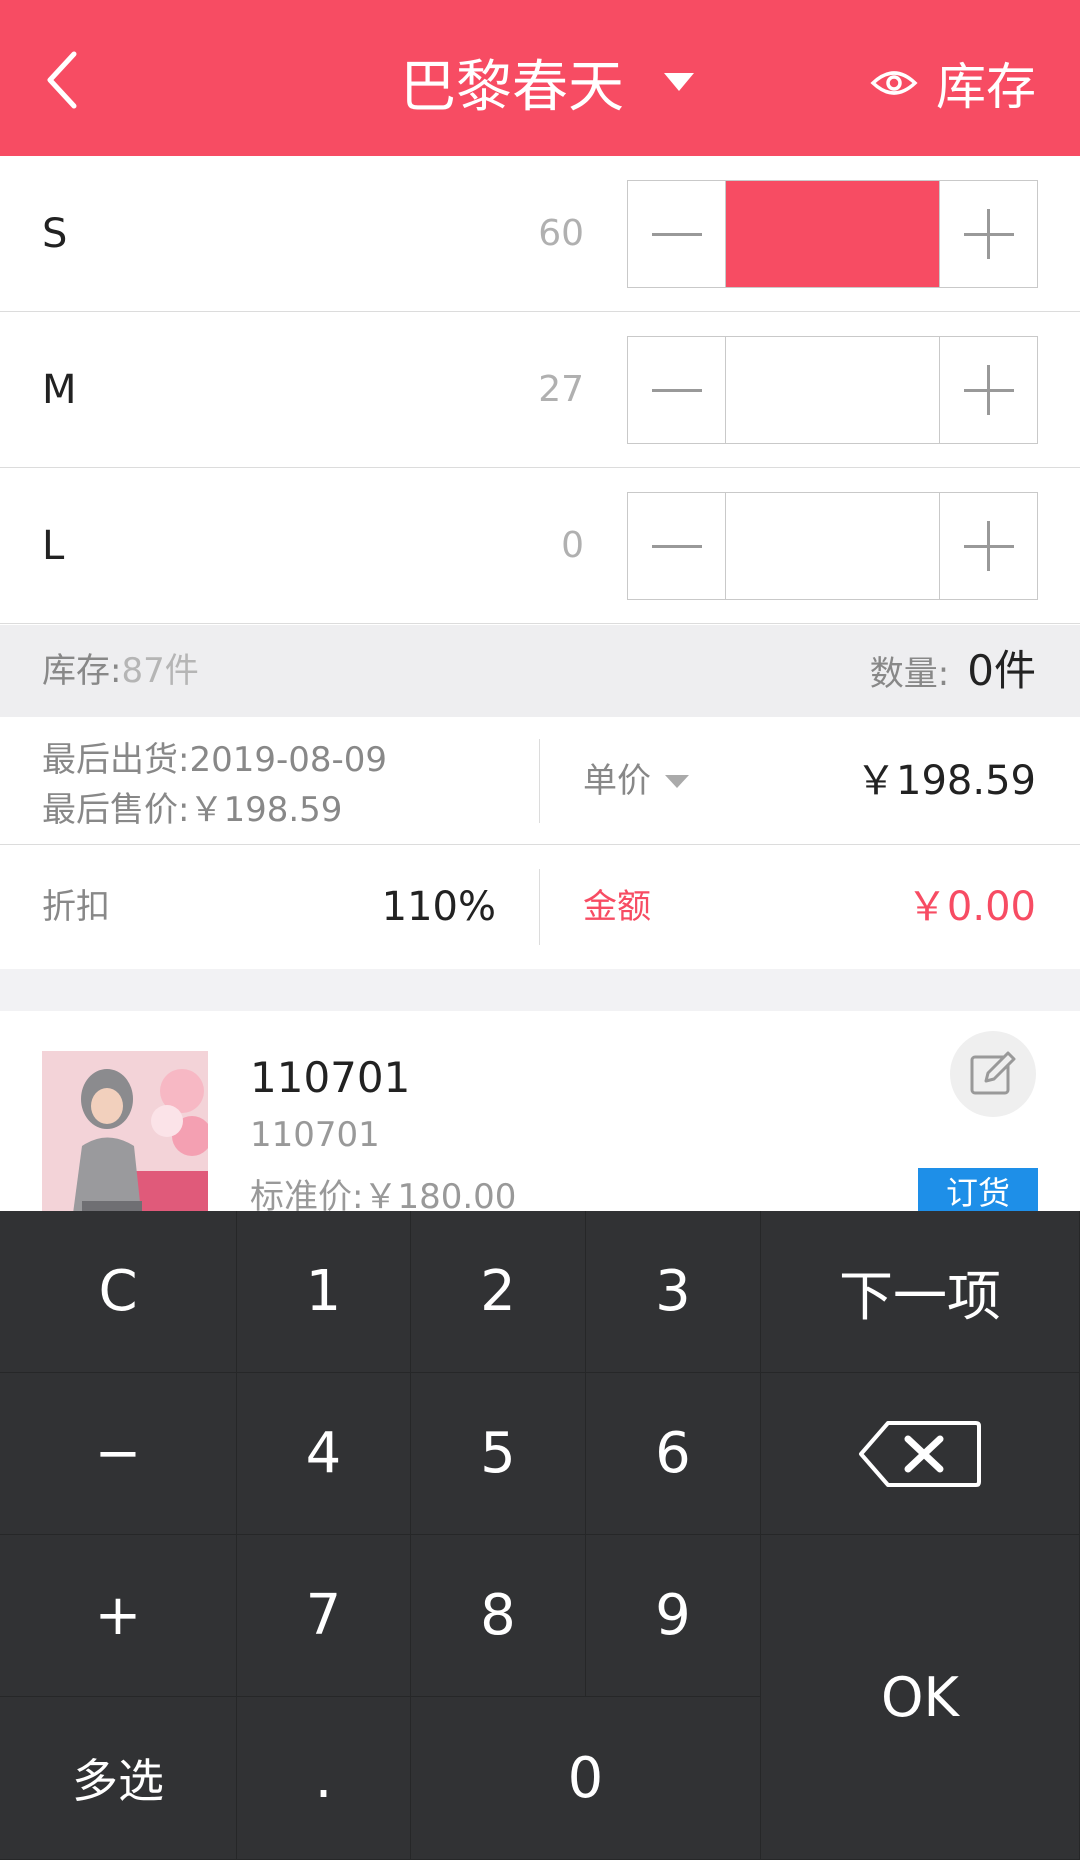 Image resolution: width=1080 pixels, height=1860 pixels. What do you see at coordinates (307, 1194) in the screenshot?
I see `standard-price-label: 标准价:` at bounding box center [307, 1194].